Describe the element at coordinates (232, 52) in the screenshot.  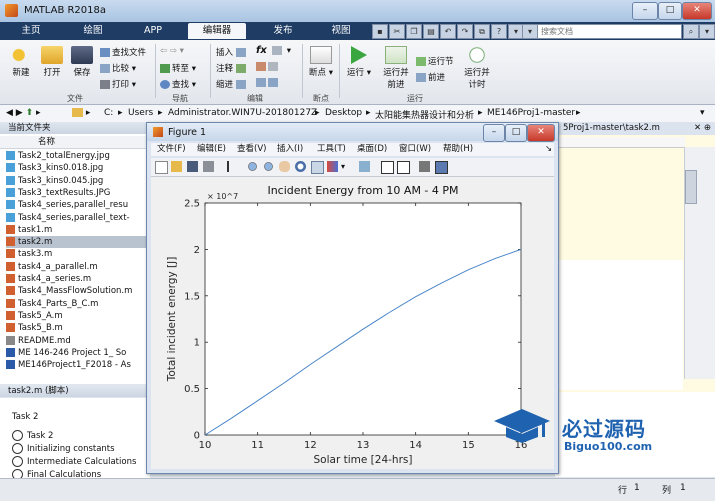
I see `insert-button: 插入` at that location.